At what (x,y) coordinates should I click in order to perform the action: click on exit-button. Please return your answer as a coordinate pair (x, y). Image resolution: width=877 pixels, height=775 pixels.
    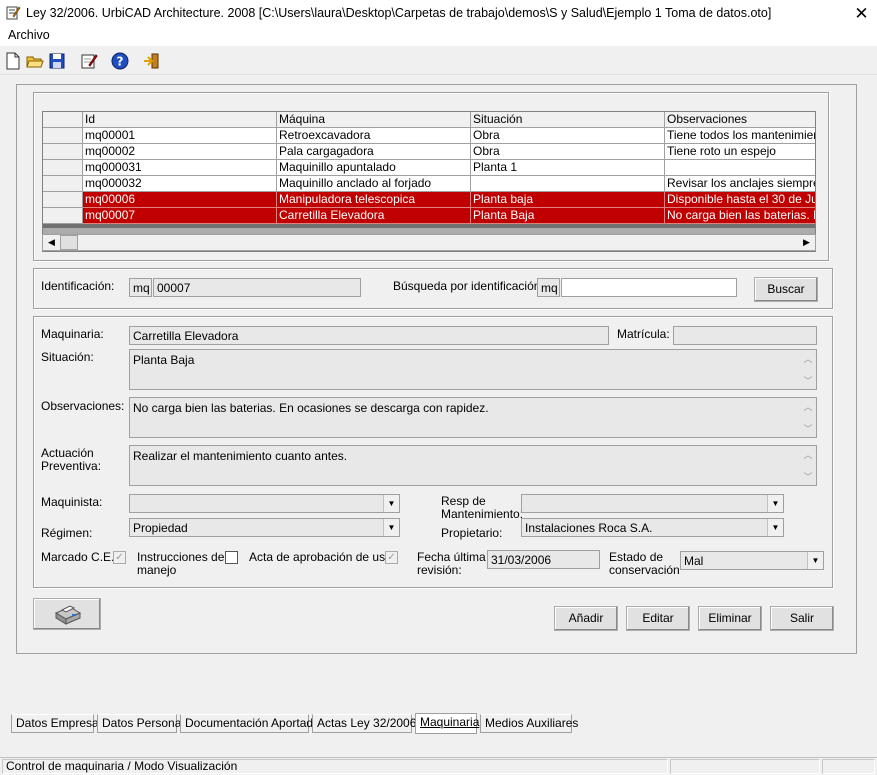
    Looking at the image, I should click on (152, 61).